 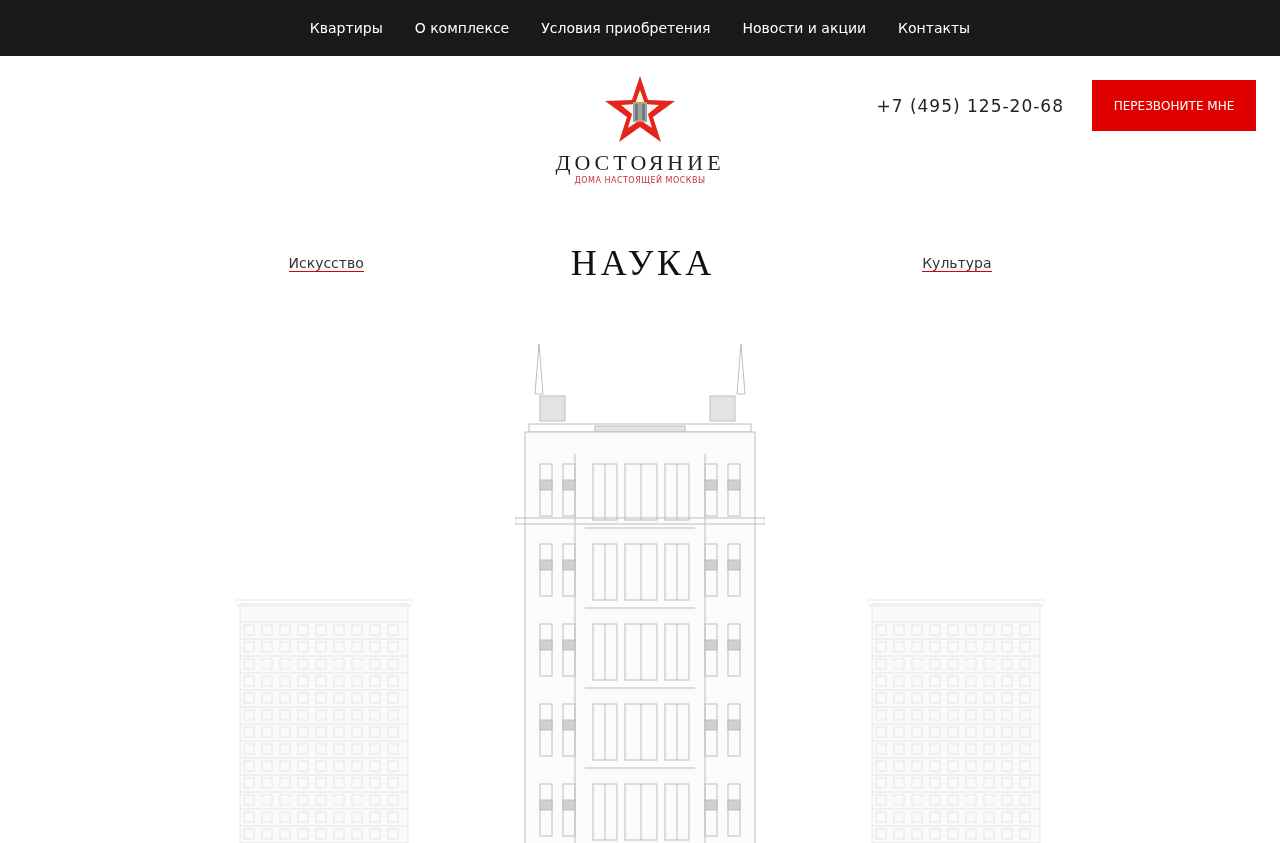 I want to click on nav-link: Контакты, so click(x=934, y=28).